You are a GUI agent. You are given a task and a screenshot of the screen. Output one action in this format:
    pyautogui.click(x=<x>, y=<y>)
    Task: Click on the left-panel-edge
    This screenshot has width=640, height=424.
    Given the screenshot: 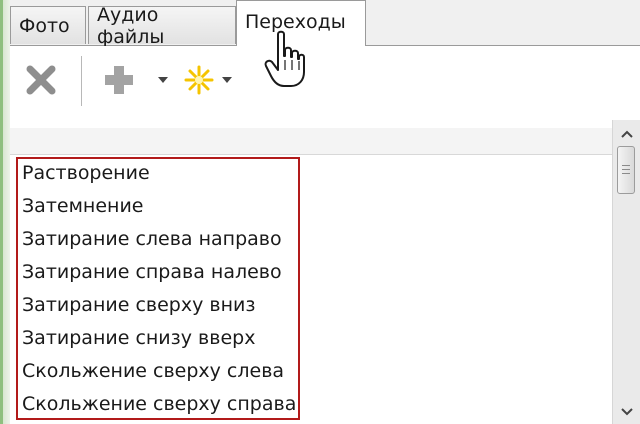 What is the action you would take?
    pyautogui.click(x=5, y=212)
    